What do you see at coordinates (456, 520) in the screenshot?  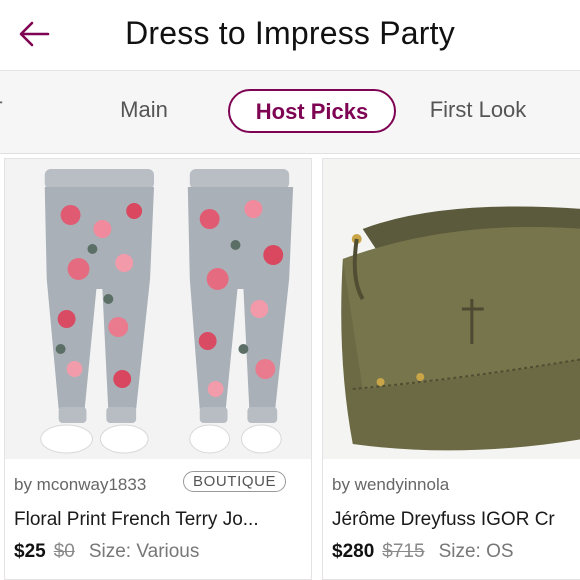 I see `listing-title: Jérôme Dreyfuss IGOR Cr` at bounding box center [456, 520].